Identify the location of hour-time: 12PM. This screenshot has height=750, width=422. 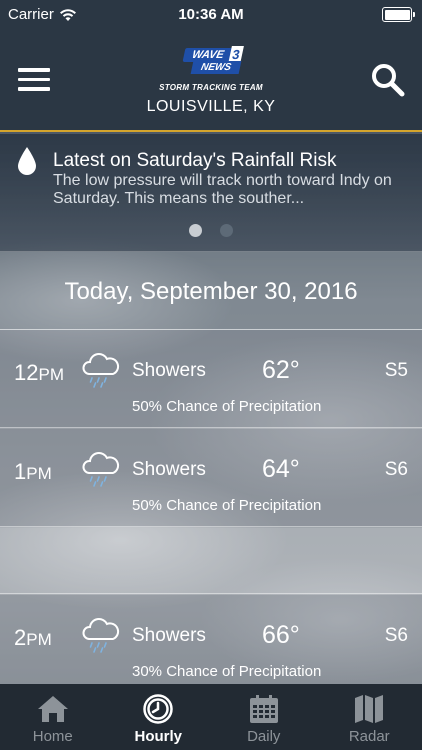
(39, 373).